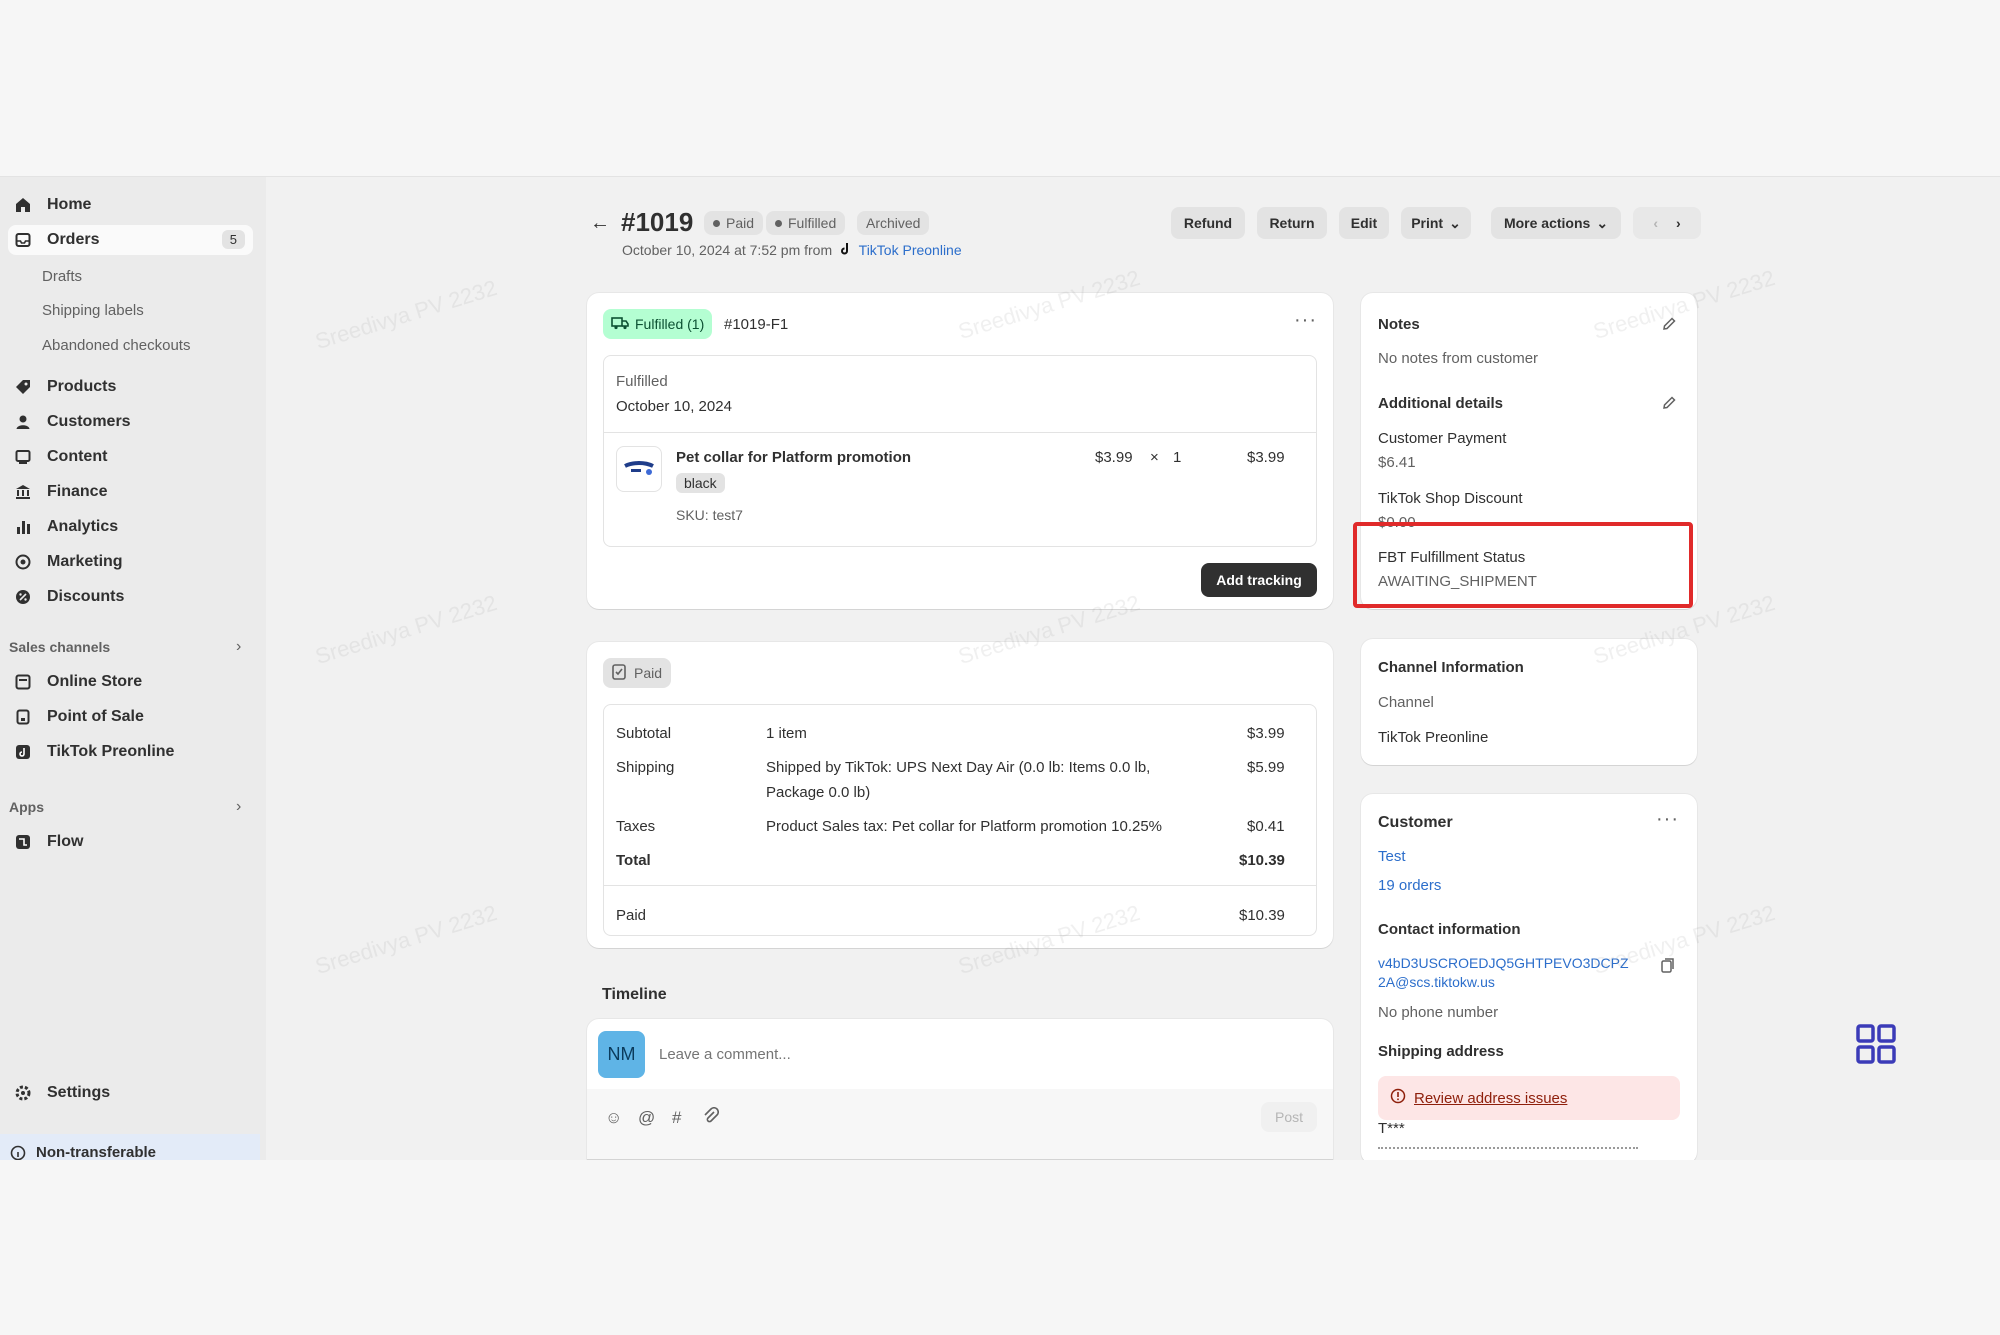 Image resolution: width=2000 pixels, height=1335 pixels. Describe the element at coordinates (634, 994) in the screenshot. I see `timeline-title: Timeline` at that location.